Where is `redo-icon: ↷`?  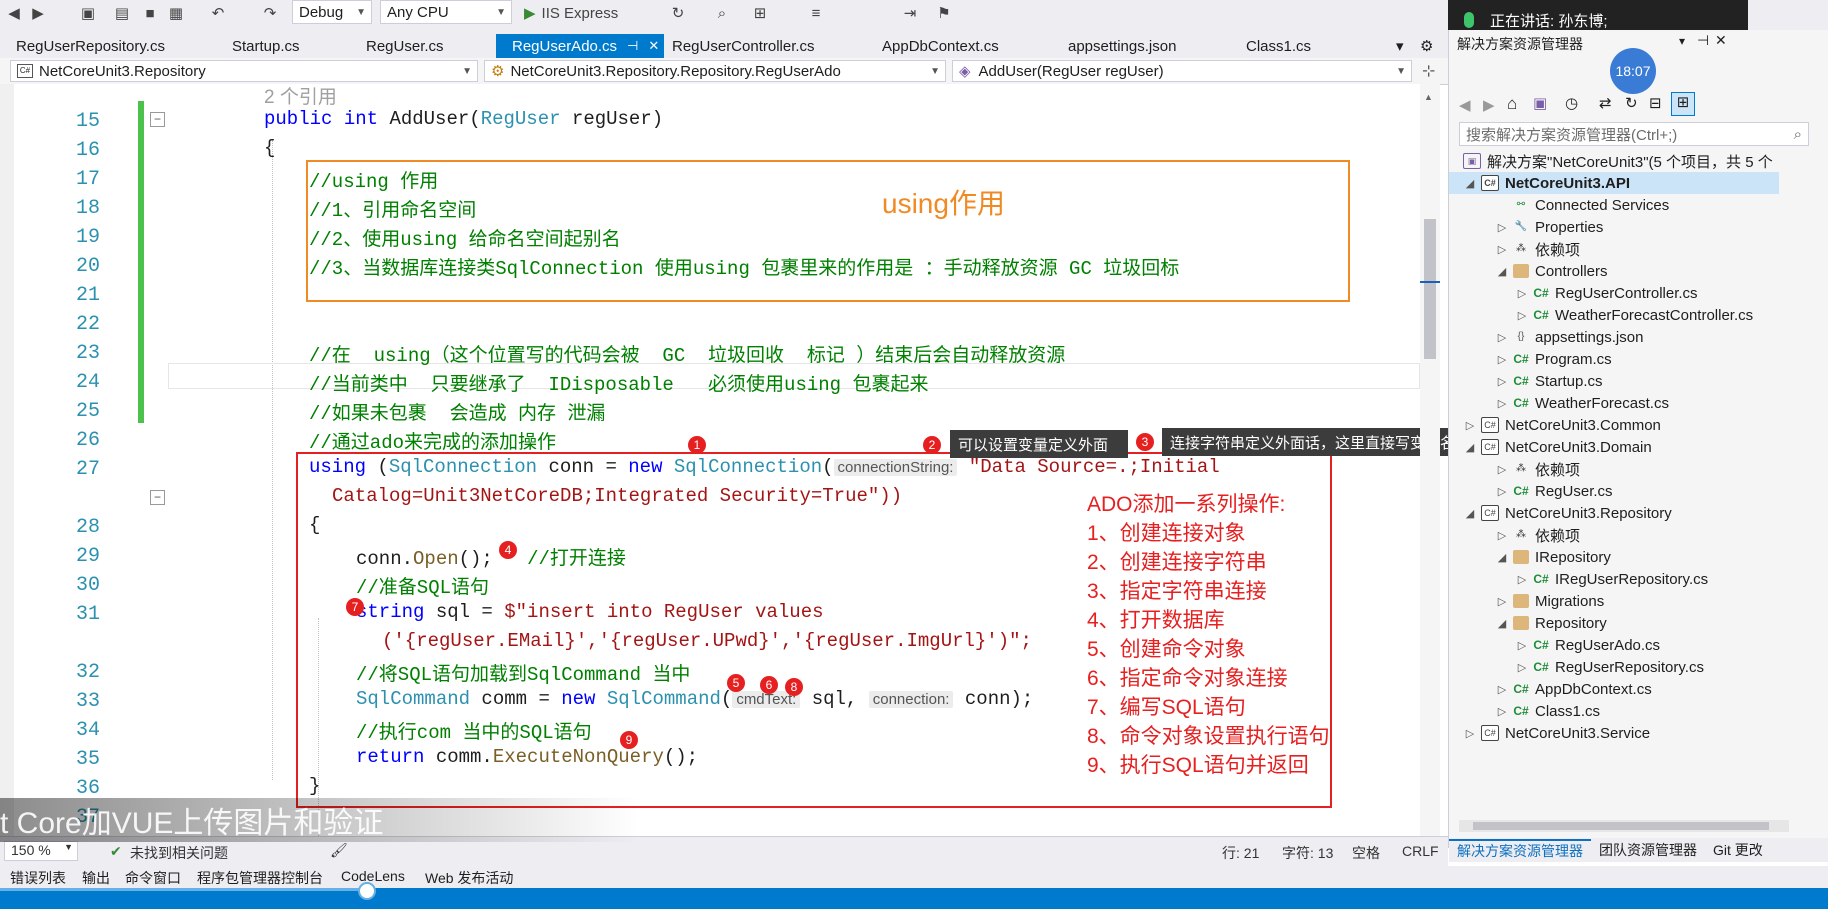
redo-icon: ↷ is located at coordinates (270, 13).